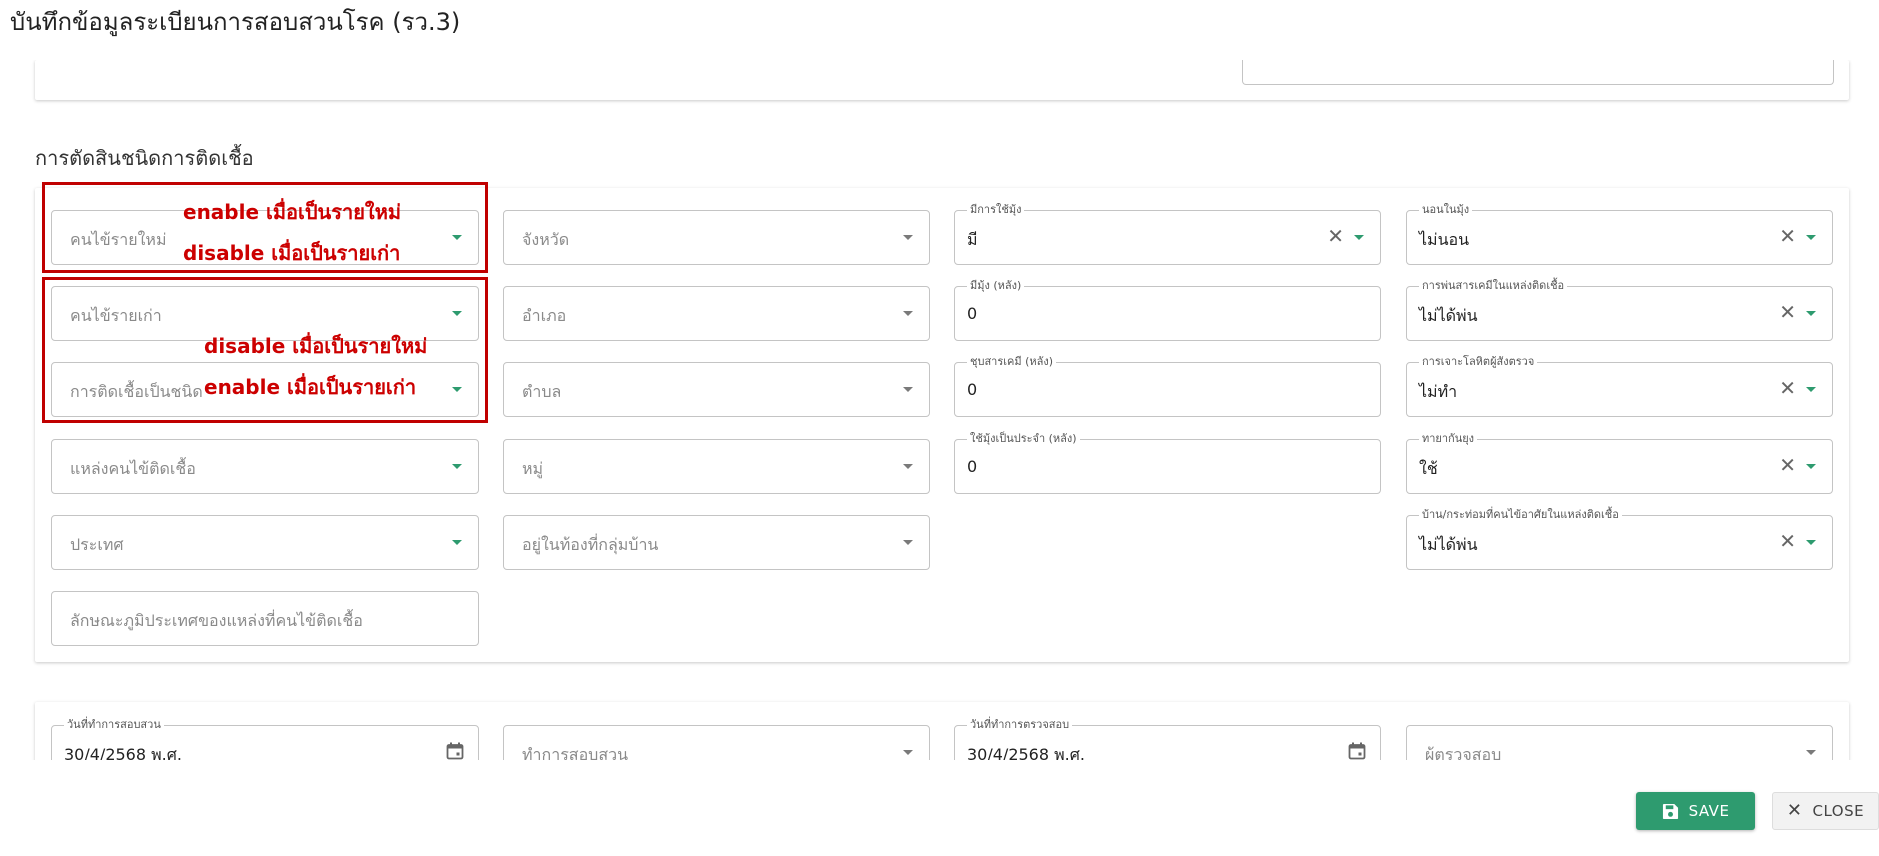 This screenshot has width=1879, height=856. Describe the element at coordinates (1428, 468) in the screenshot. I see `repellent-value: ใช้` at that location.